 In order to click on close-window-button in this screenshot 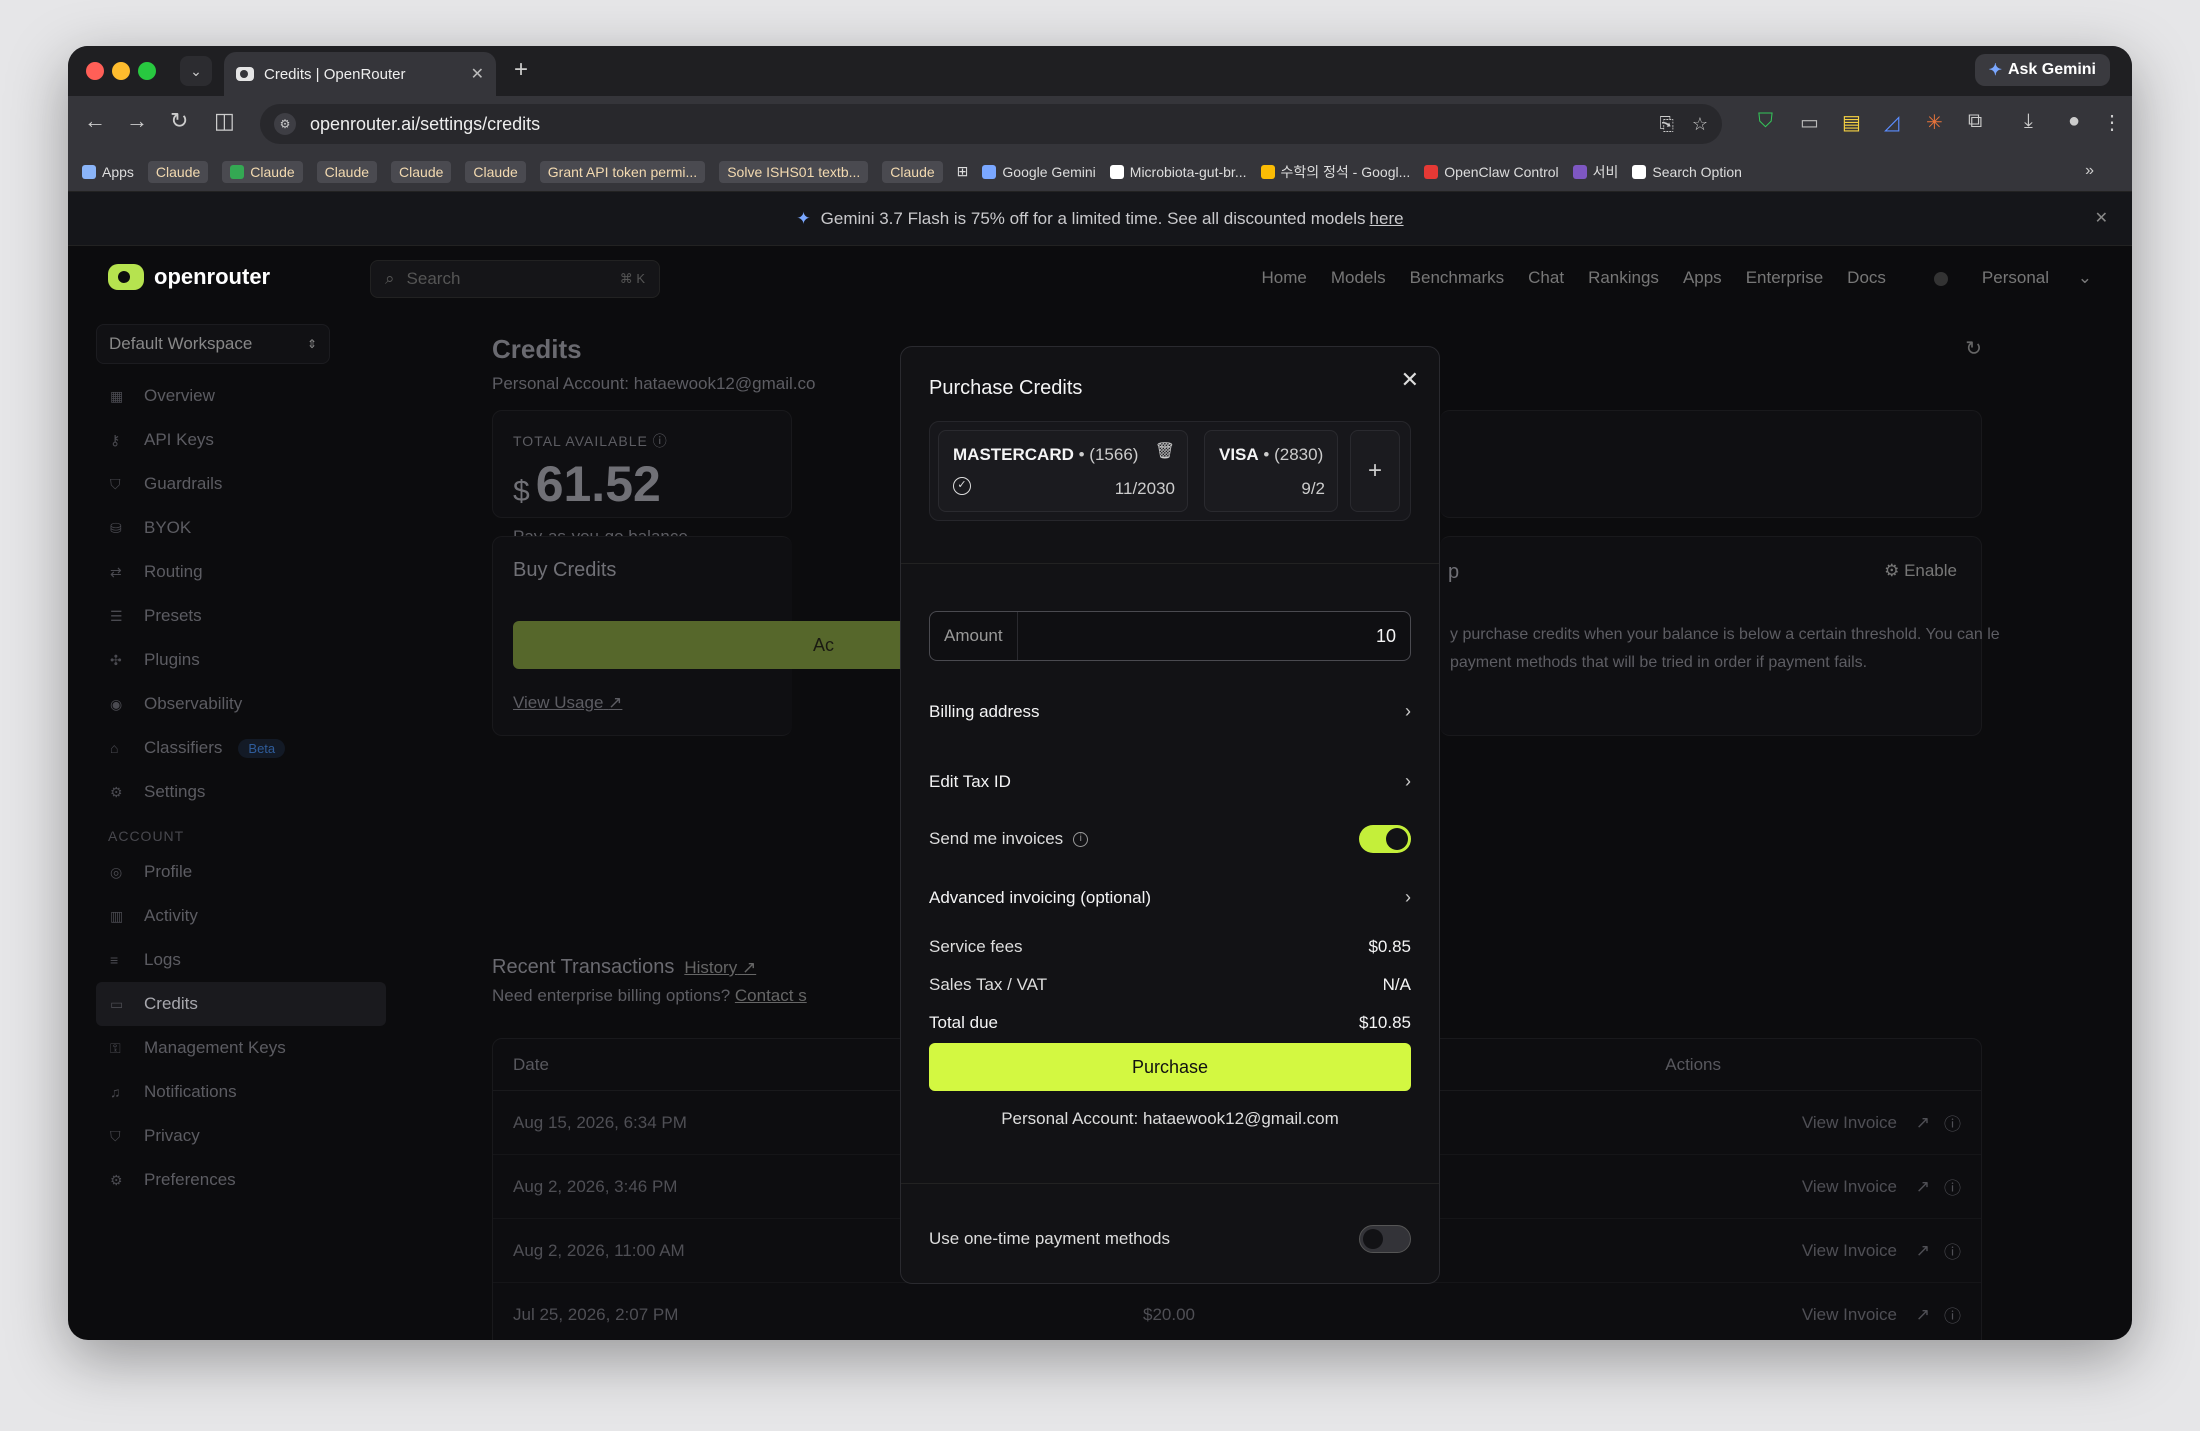, I will do `click(95, 71)`.